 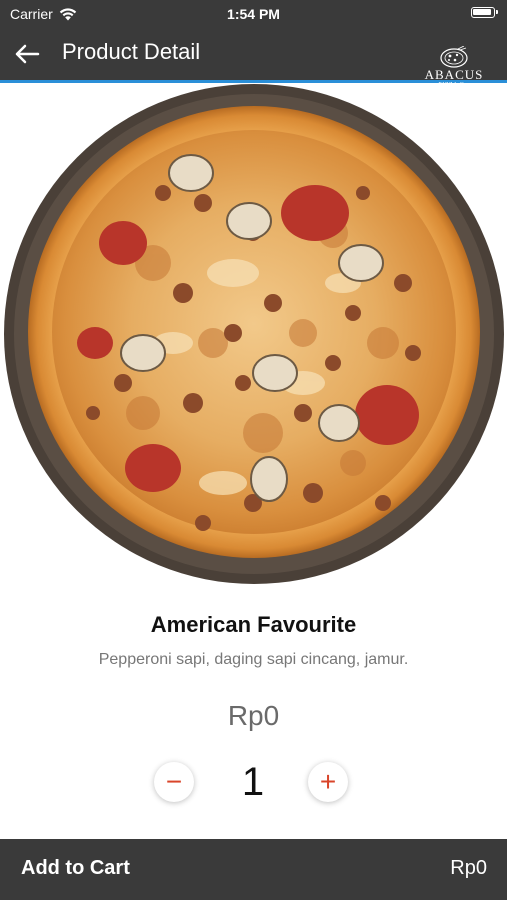 What do you see at coordinates (253, 715) in the screenshot?
I see `product-price: Rp0` at bounding box center [253, 715].